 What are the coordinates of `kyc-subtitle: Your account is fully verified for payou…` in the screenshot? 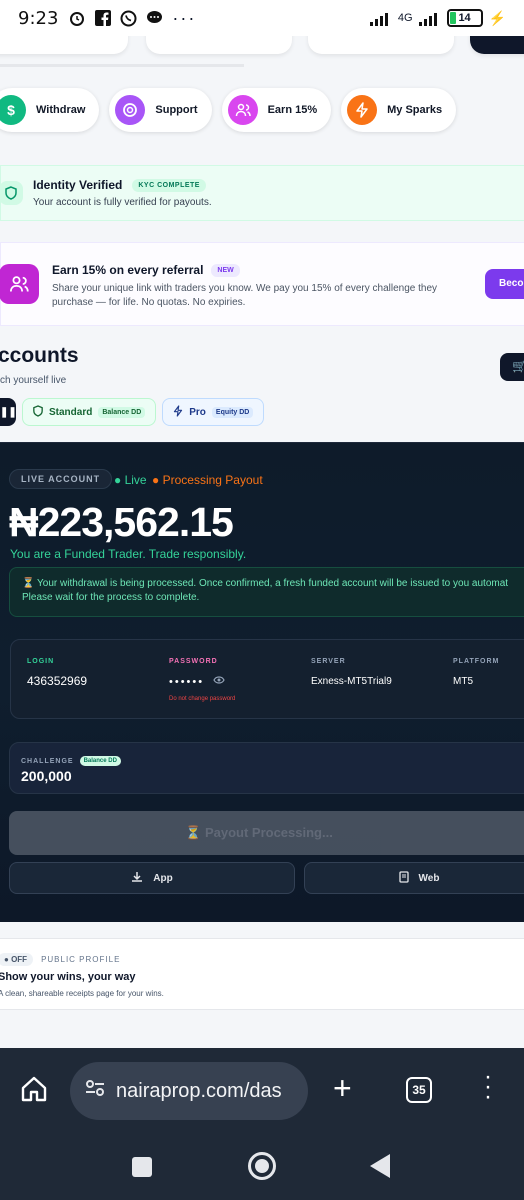 It's located at (122, 202).